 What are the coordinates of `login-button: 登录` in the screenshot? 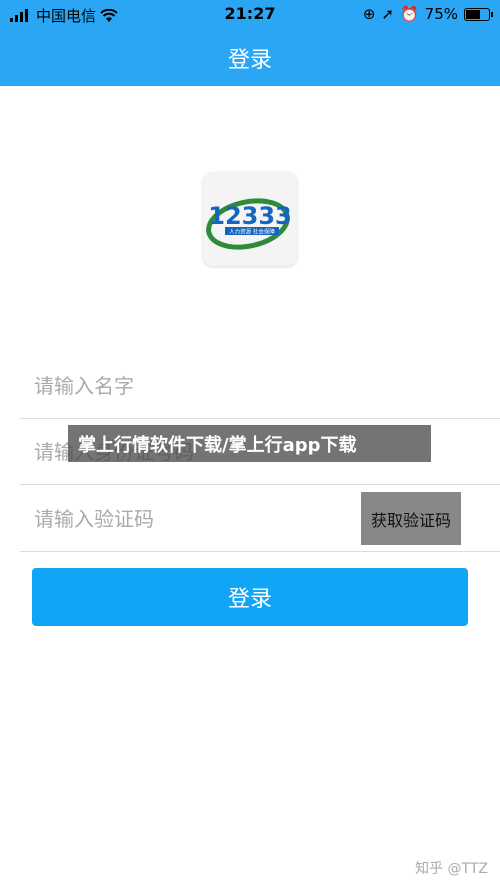 It's located at (250, 597).